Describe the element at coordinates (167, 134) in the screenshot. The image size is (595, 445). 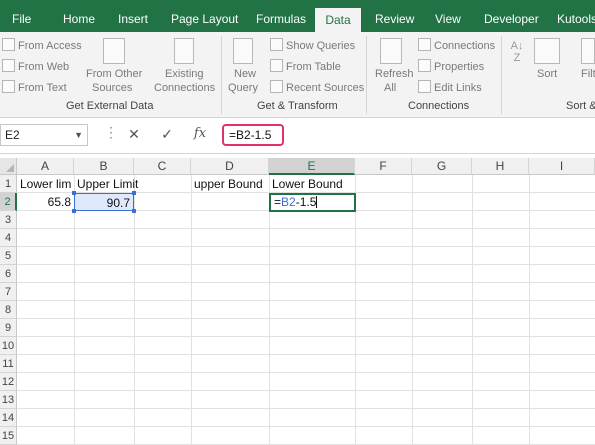
I see `enter-icon: ✓` at that location.